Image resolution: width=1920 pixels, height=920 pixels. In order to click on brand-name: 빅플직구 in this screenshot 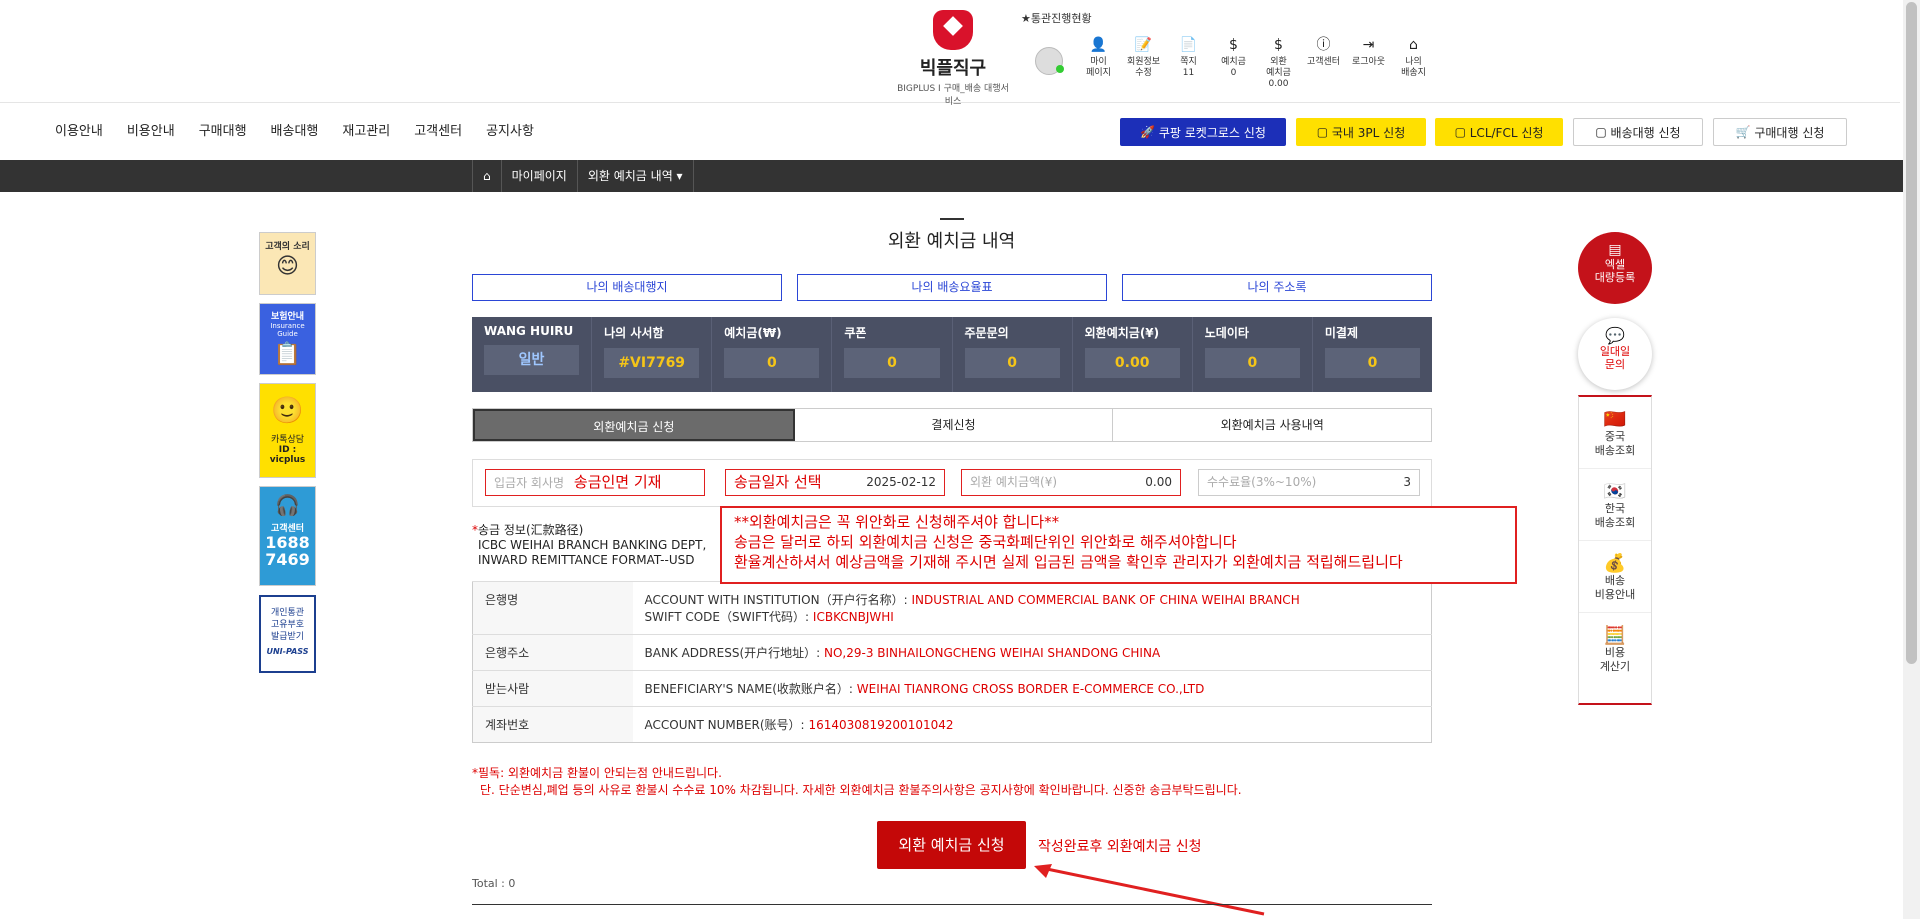, I will do `click(953, 68)`.